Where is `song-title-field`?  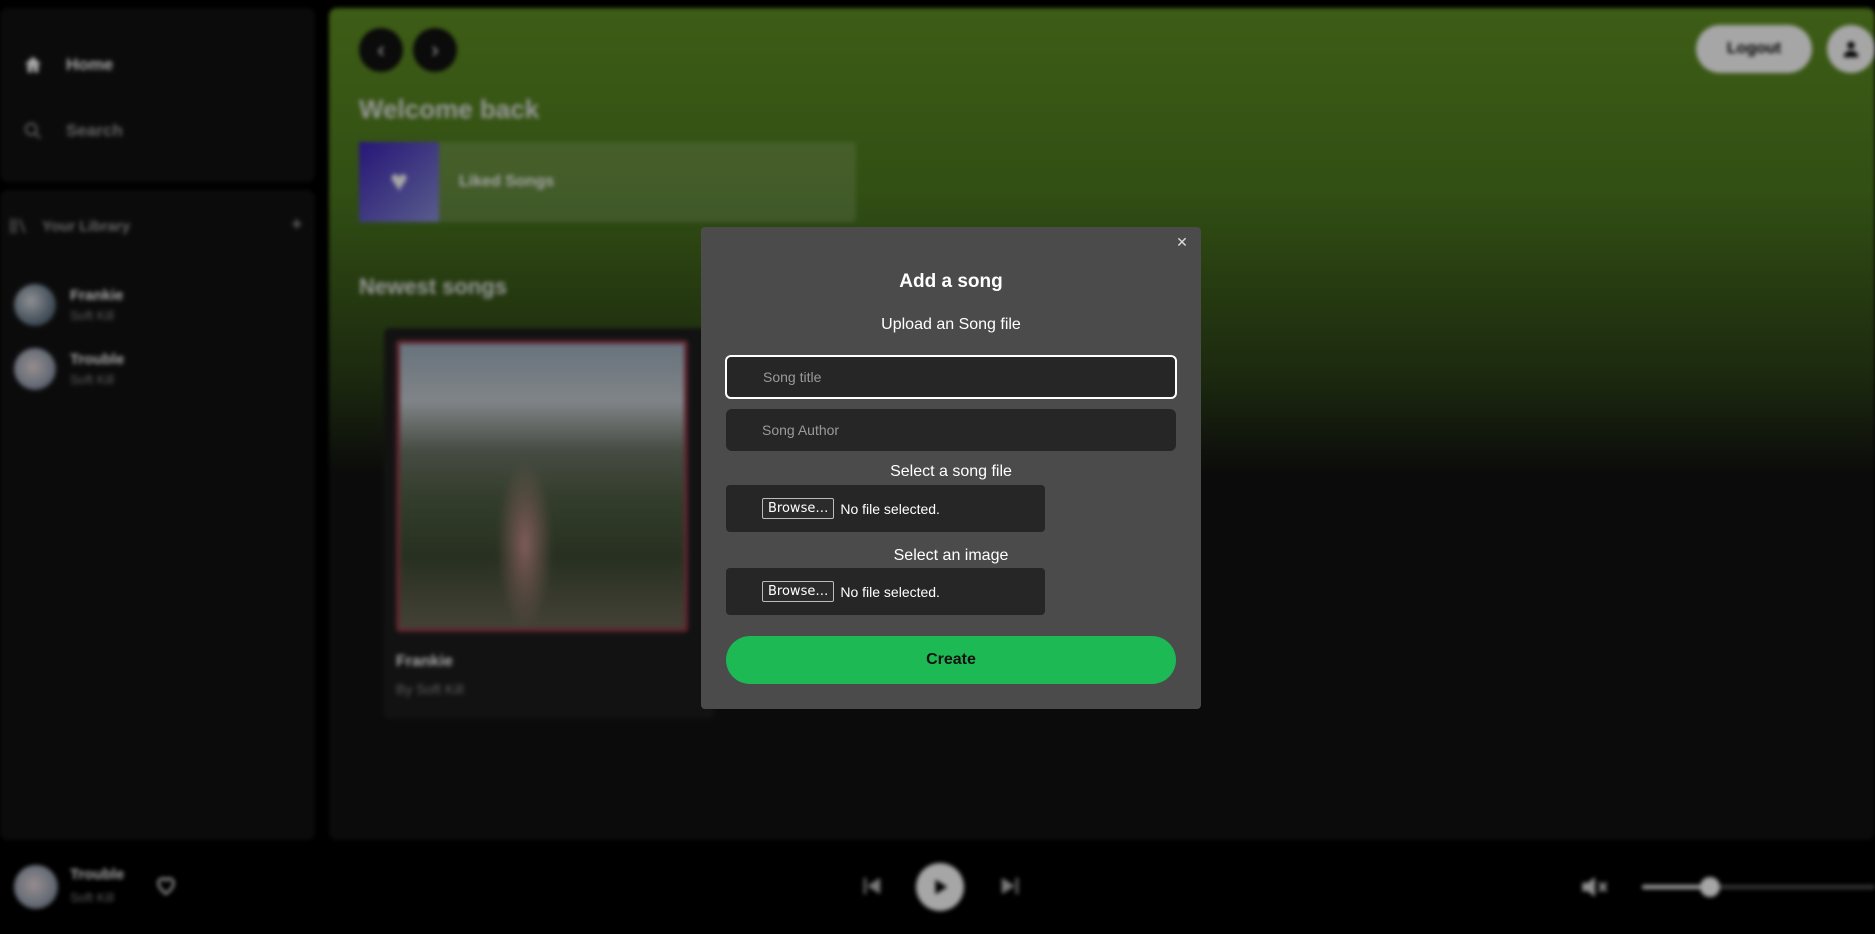
song-title-field is located at coordinates (951, 377).